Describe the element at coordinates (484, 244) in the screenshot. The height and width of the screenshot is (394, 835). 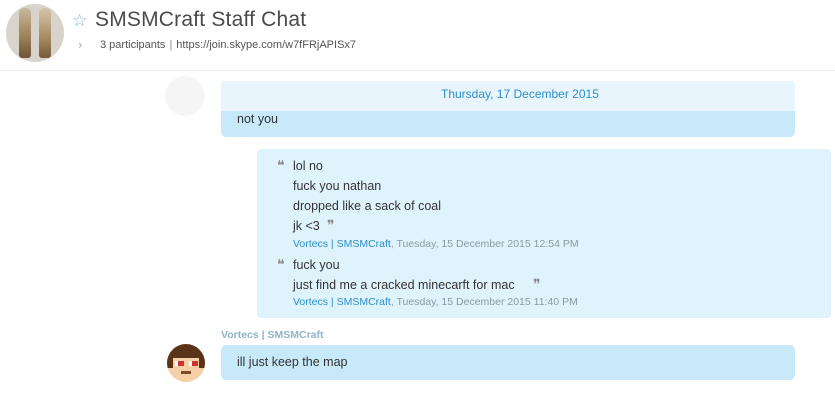
I see `quote-timestamp: , Tuesday, 15 December 2015 12:54 PM` at that location.